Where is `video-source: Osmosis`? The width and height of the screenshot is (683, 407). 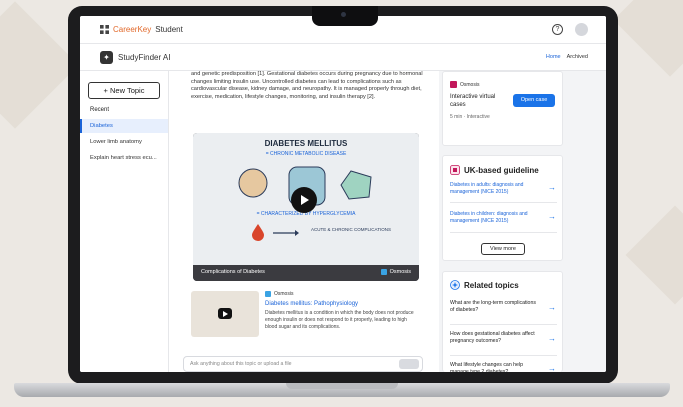
video-source: Osmosis is located at coordinates (395, 272).